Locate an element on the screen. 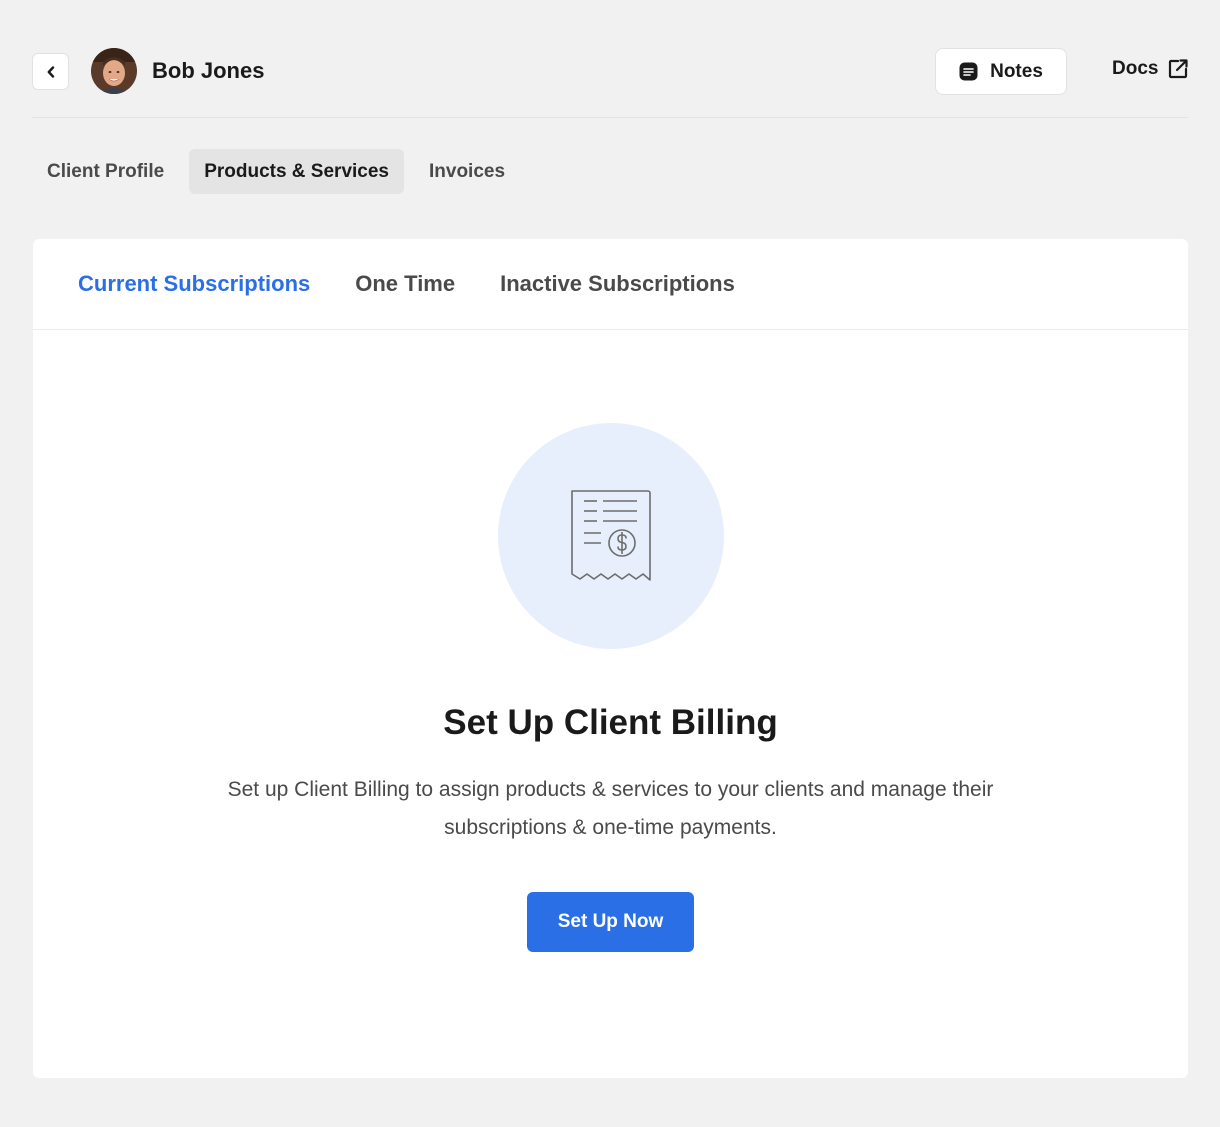 The image size is (1220, 1127). back-button is located at coordinates (50, 71).